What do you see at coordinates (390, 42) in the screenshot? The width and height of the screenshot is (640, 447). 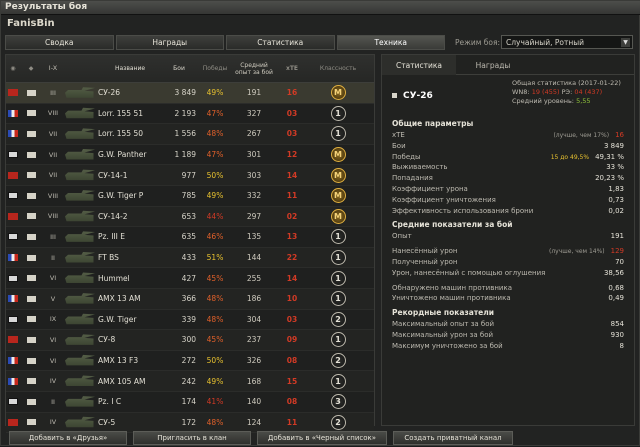 I see `tab-vehicles: Техника` at bounding box center [390, 42].